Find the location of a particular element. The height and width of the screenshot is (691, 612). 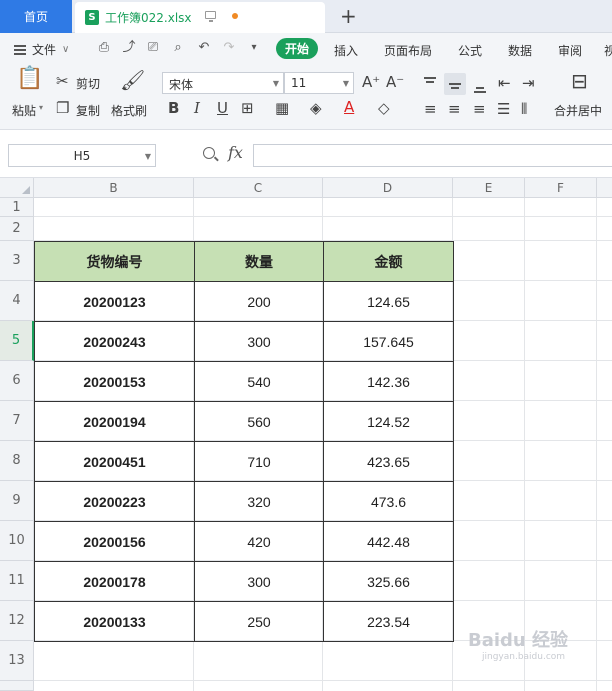

row-header: 8 is located at coordinates (17, 461).